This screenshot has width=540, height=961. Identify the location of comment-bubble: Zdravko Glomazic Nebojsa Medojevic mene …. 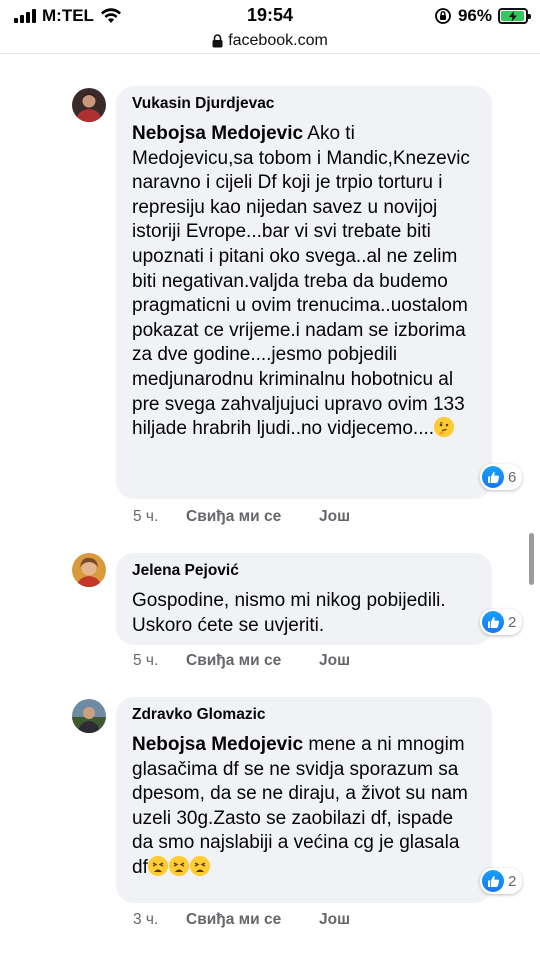
(304, 800).